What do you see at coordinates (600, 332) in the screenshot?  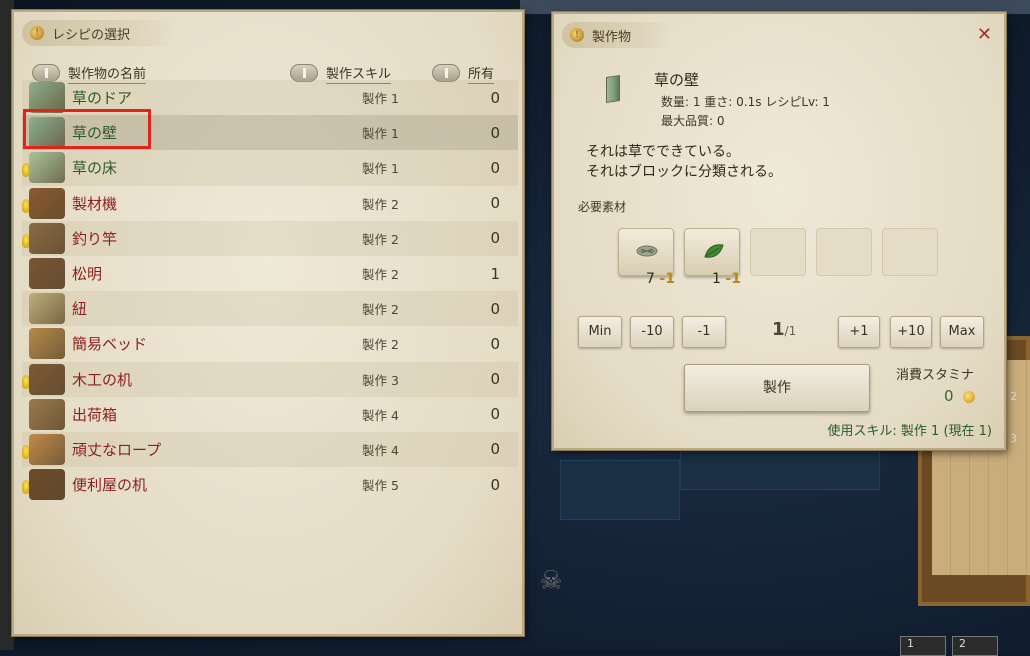 I see `qty-min-button: Min` at bounding box center [600, 332].